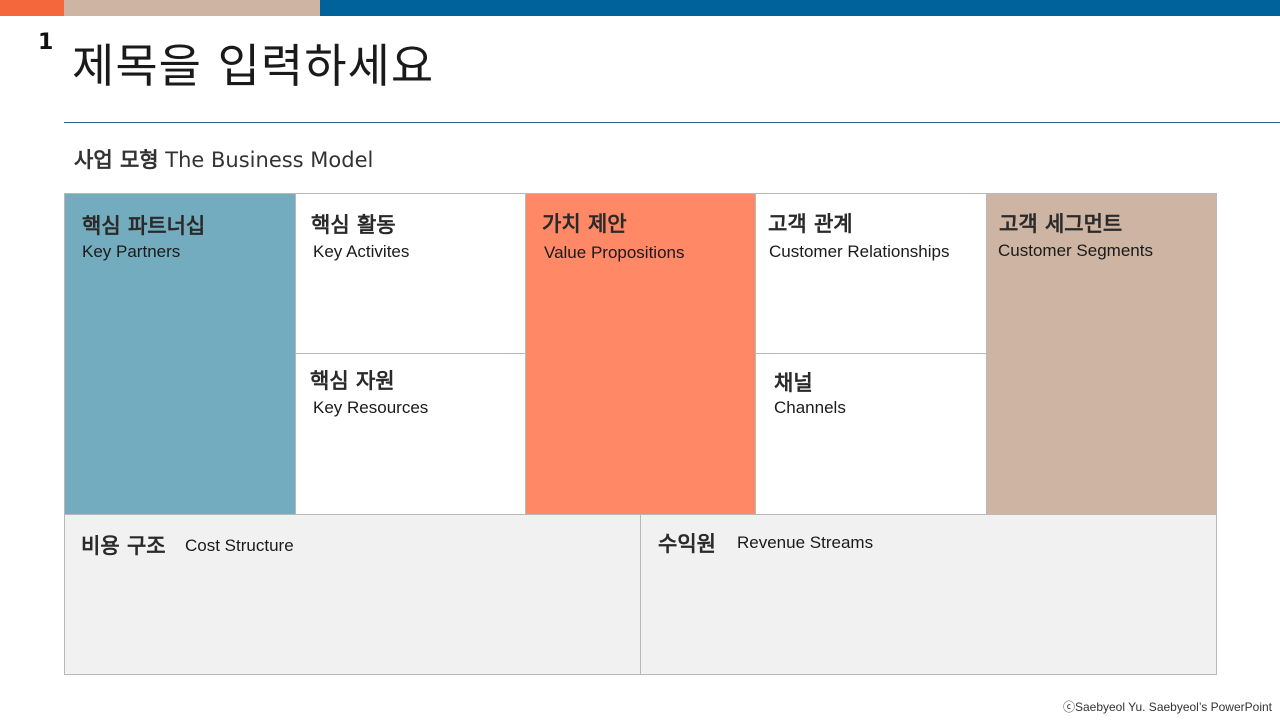  Describe the element at coordinates (180, 354) in the screenshot. I see `key-partners-block: 핵심 파트너십 Key Partners` at that location.